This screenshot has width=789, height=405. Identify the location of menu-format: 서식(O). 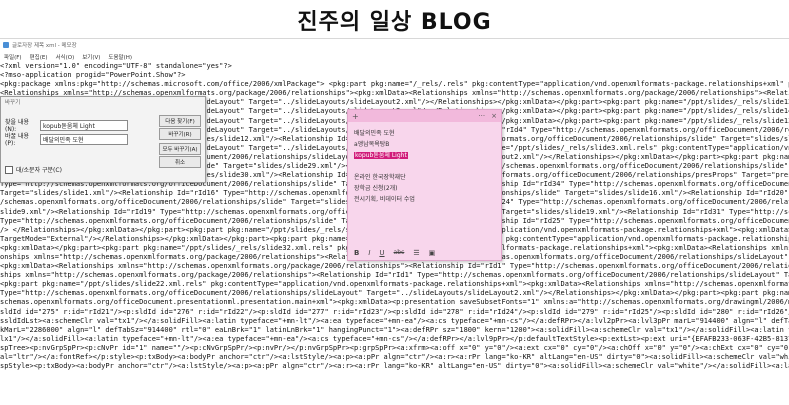
(64, 57).